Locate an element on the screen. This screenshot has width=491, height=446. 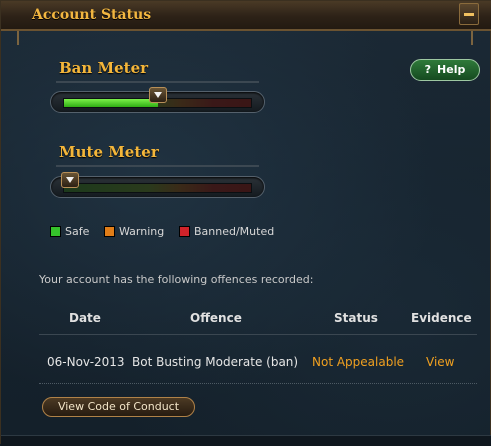
offence-date: 06-Nov-2013 is located at coordinates (86, 362).